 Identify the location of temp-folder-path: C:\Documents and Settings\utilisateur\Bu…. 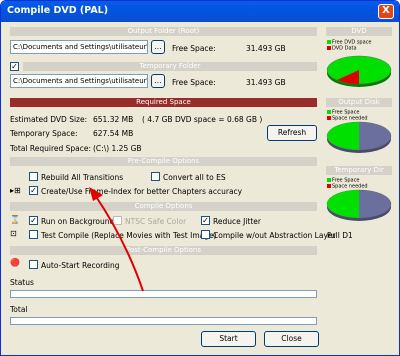
(79, 81).